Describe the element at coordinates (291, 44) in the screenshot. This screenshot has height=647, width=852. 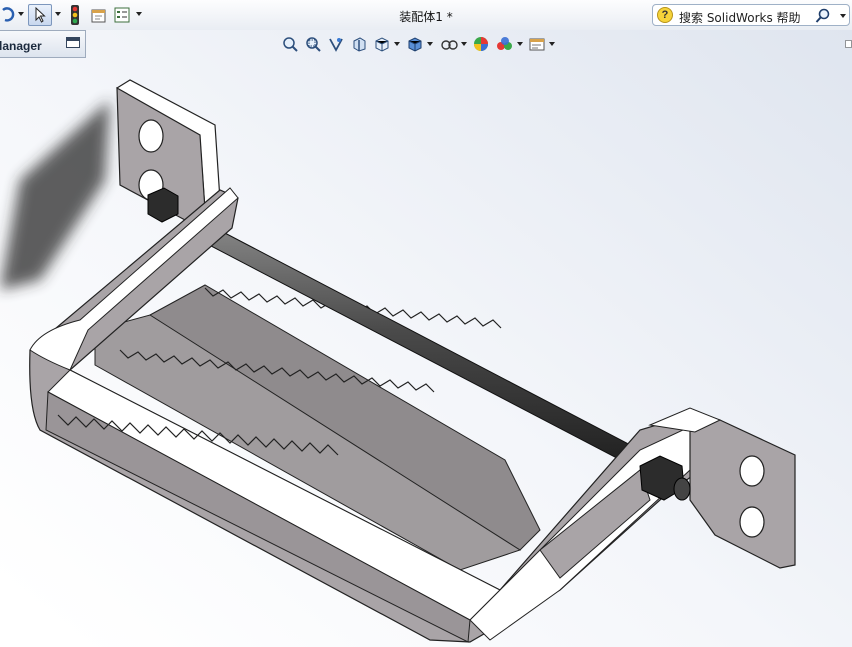
I see `zoom-to-fit-icon` at that location.